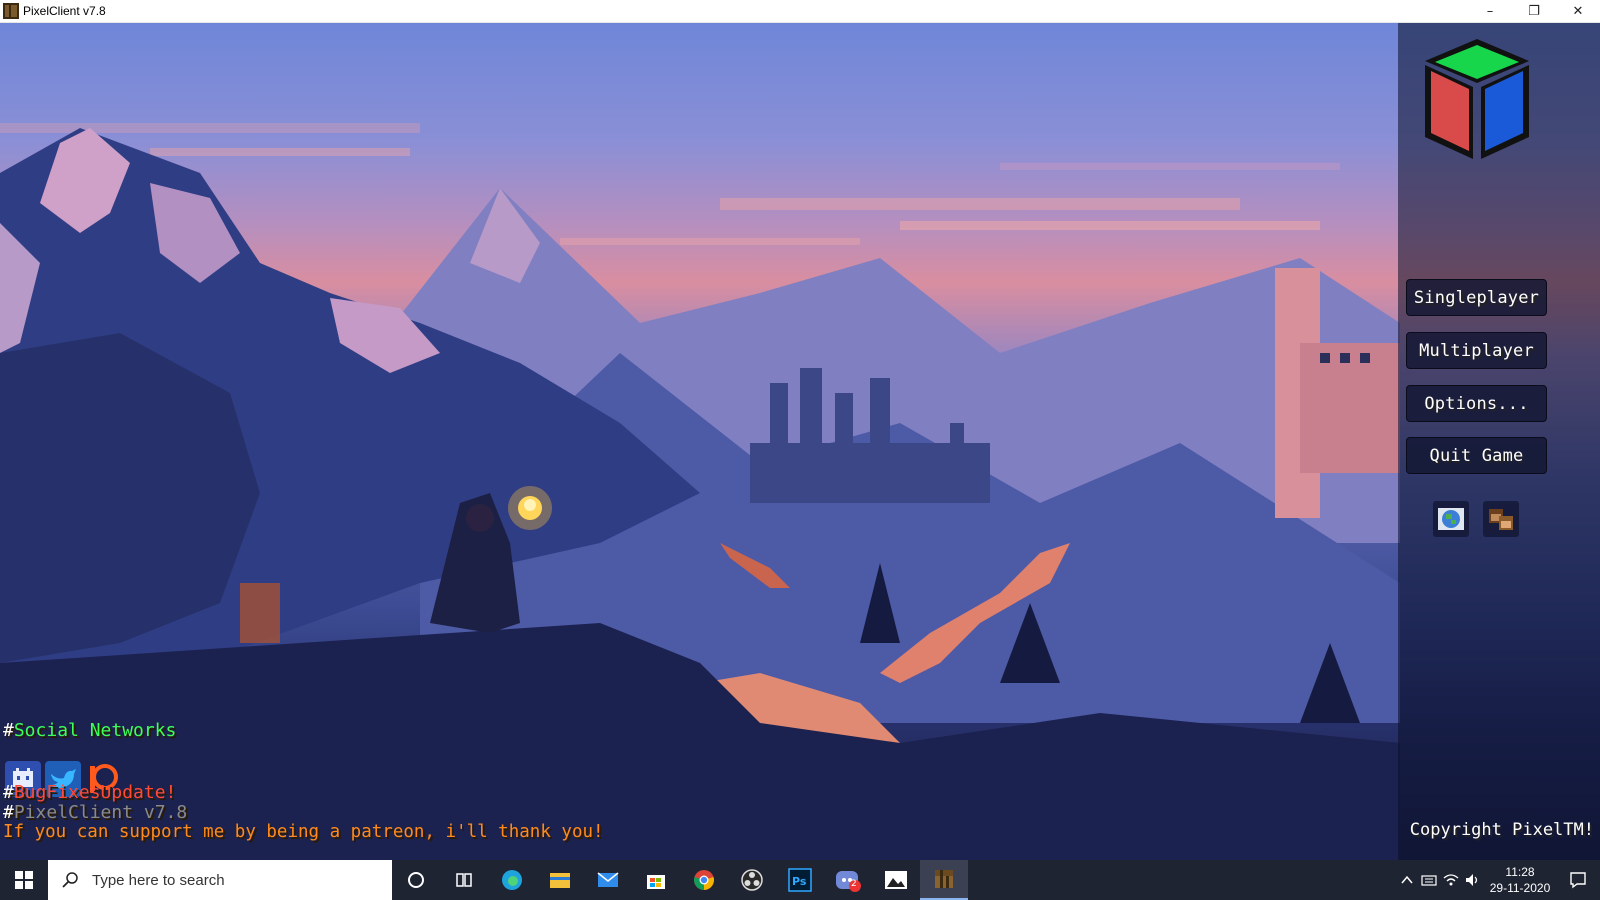  I want to click on accounts-button, so click(1501, 519).